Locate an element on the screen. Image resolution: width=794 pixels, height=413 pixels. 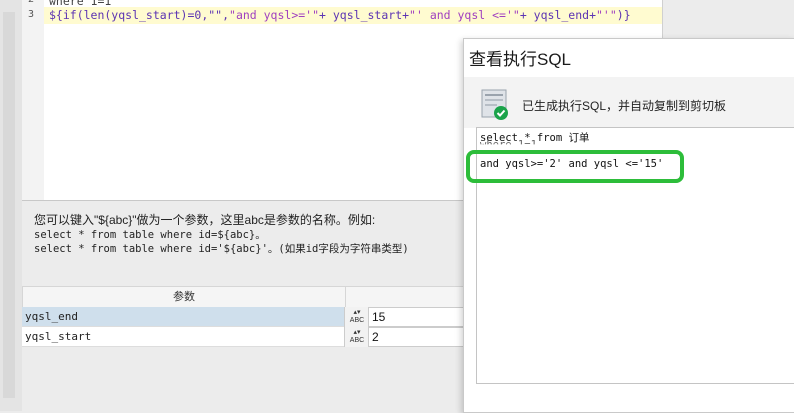
table-row: yqsl_end ▴▾ ABC 15 is located at coordinates (257, 317).